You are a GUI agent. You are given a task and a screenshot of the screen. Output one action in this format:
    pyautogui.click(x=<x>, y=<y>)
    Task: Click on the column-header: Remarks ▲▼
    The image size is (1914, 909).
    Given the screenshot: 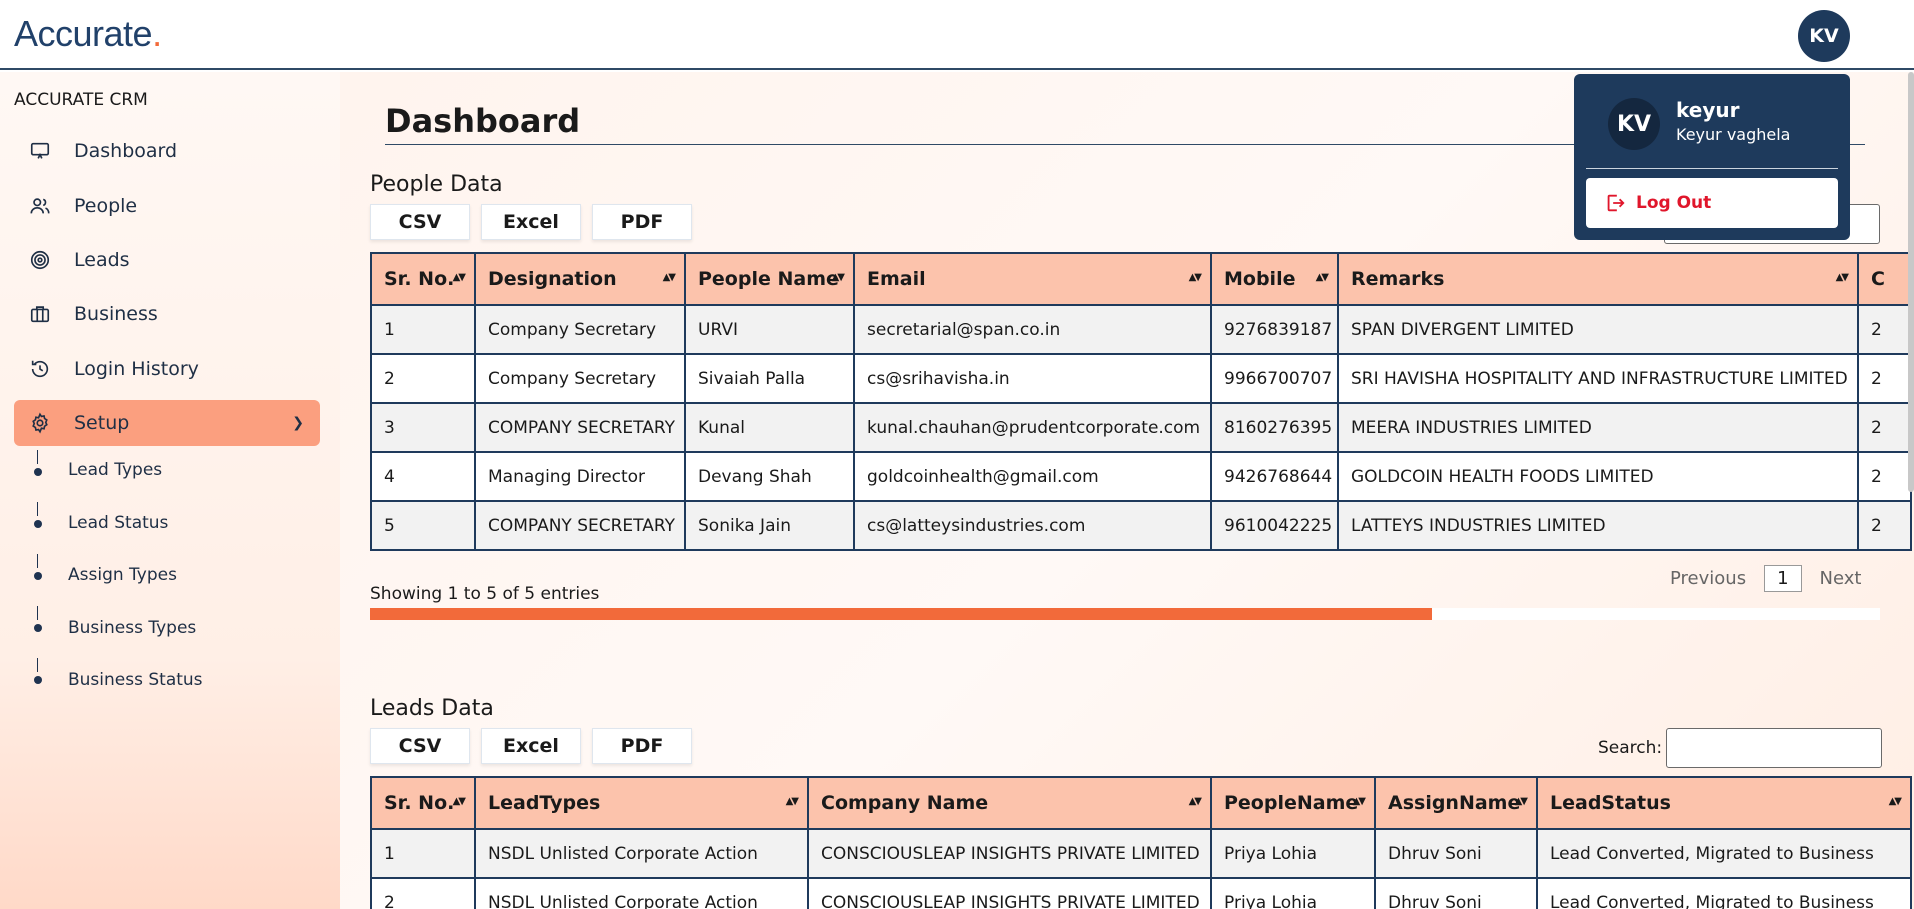 What is the action you would take?
    pyautogui.click(x=1598, y=279)
    